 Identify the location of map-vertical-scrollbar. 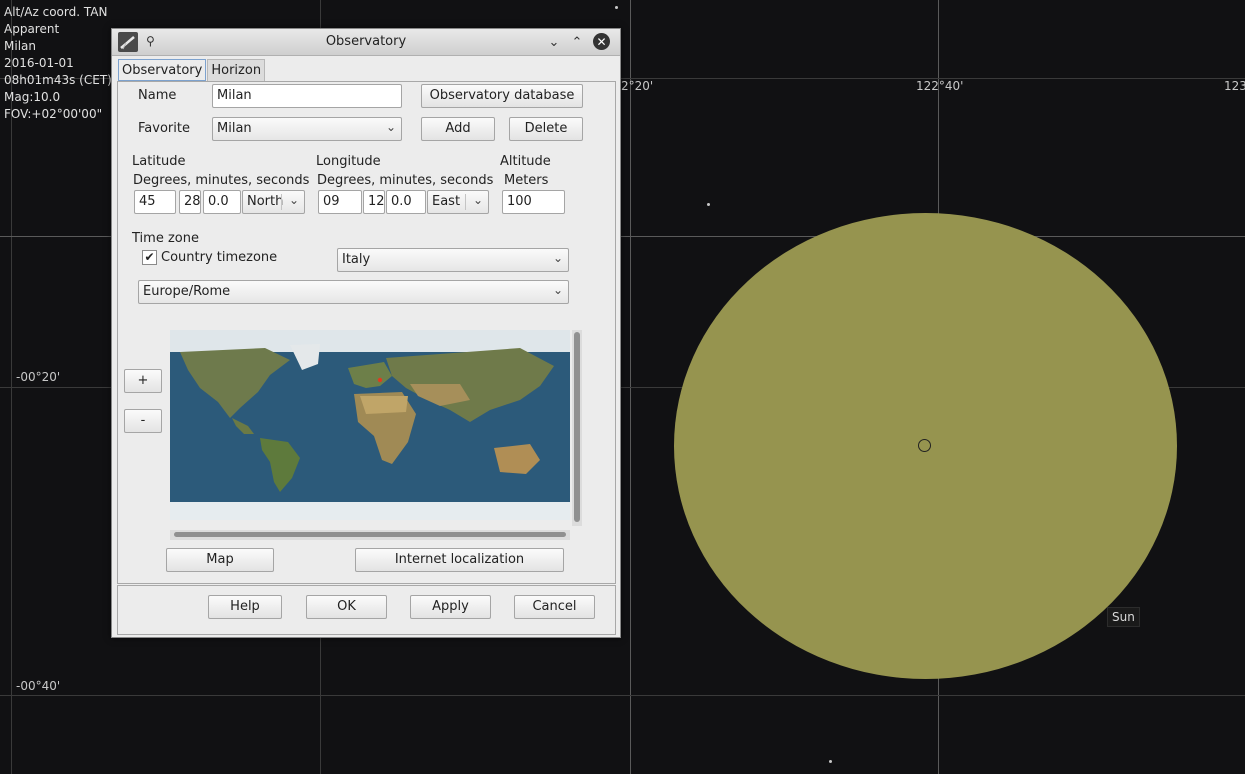
(577, 428).